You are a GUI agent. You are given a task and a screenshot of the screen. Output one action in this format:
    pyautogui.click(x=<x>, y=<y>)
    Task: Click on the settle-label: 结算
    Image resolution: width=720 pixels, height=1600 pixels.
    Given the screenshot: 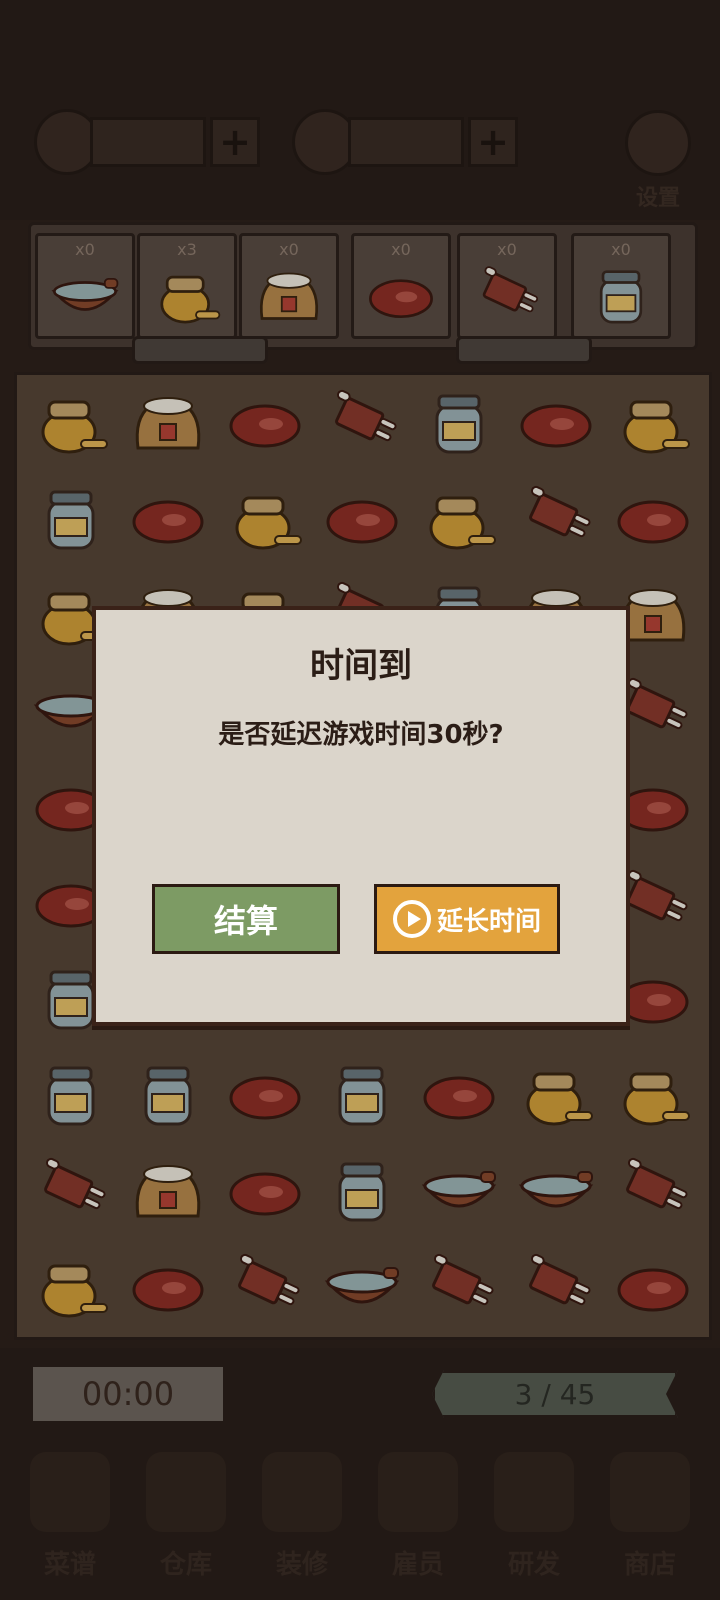 What is the action you would take?
    pyautogui.click(x=245, y=921)
    